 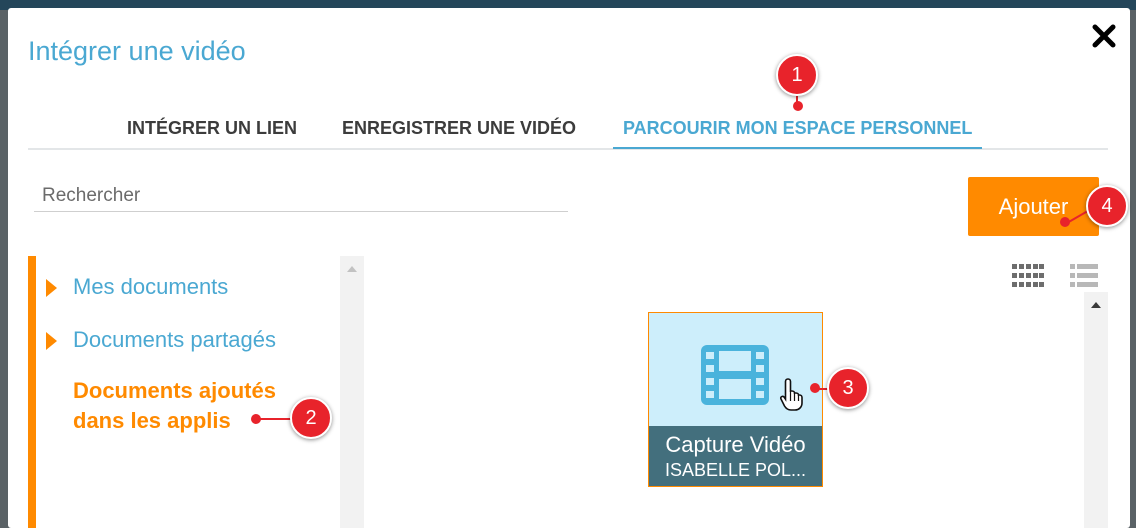 What do you see at coordinates (459, 132) in the screenshot?
I see `tab-record-video: ENREGISTRER UNE VIDÉO` at bounding box center [459, 132].